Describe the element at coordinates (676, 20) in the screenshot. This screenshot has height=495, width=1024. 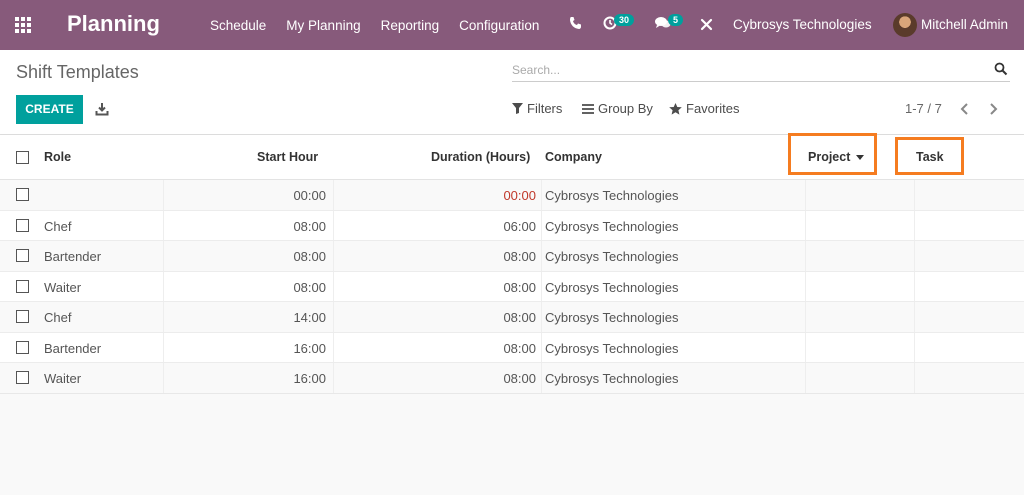
I see `messages-badge: 5` at that location.